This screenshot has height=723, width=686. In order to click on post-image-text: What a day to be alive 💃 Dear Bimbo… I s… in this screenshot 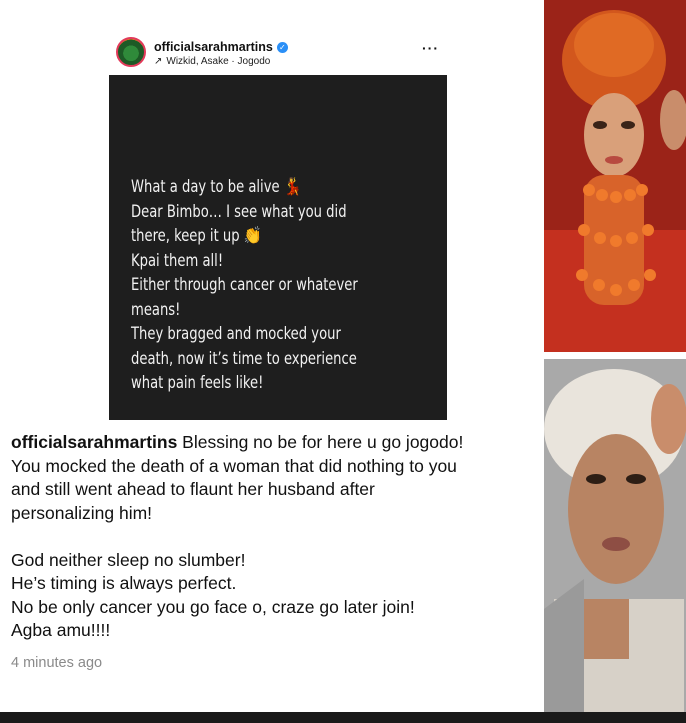, I will do `click(281, 285)`.